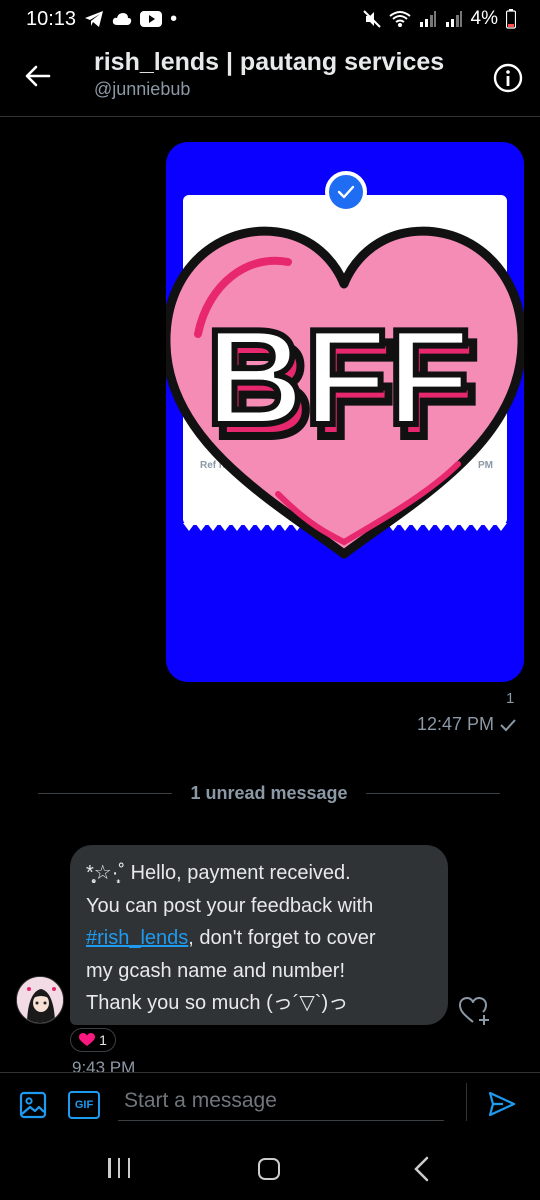 Image resolution: width=540 pixels, height=1200 pixels. I want to click on message-line-5: Thank you so much (っ´▽`)っ, so click(217, 1003).